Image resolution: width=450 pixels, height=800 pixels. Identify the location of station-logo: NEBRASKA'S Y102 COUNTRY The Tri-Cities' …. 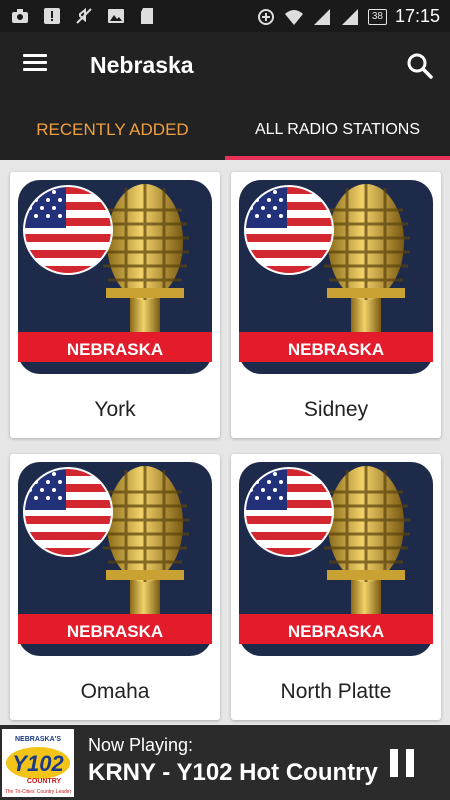
(38, 763).